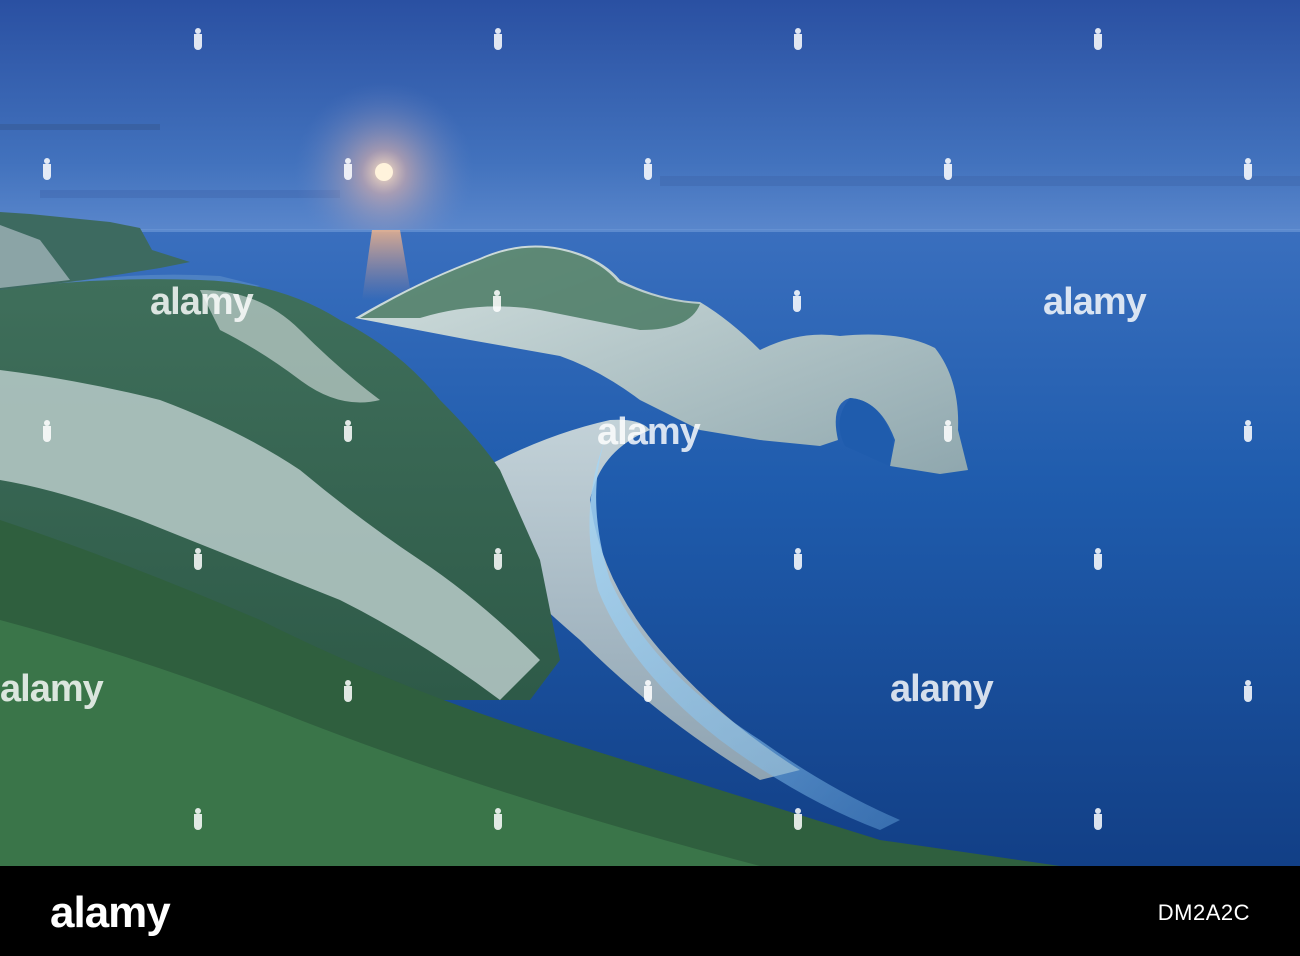 The image size is (1300, 956). Describe the element at coordinates (384, 172) in the screenshot. I see `moon` at that location.